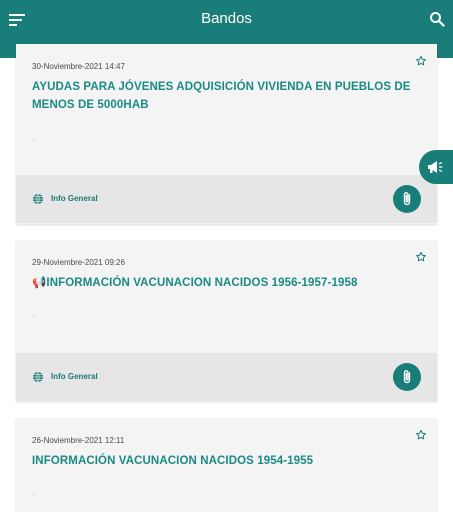  What do you see at coordinates (78, 66) in the screenshot?
I see `card-date: 30-Noviembre-2021 14:47` at bounding box center [78, 66].